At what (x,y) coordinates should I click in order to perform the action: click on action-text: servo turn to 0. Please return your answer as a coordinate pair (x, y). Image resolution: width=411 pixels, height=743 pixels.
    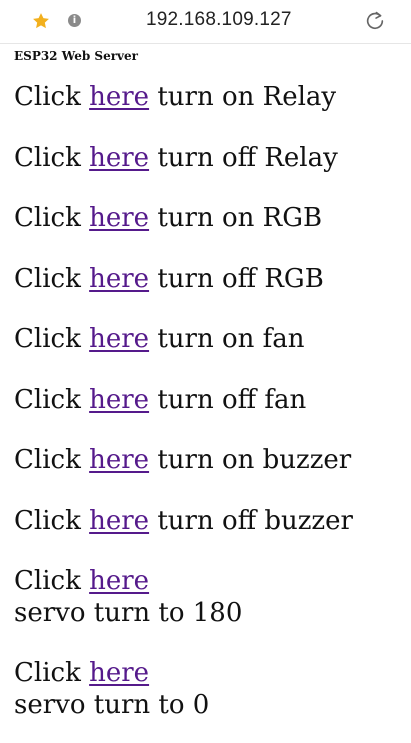
    Looking at the image, I should click on (112, 705).